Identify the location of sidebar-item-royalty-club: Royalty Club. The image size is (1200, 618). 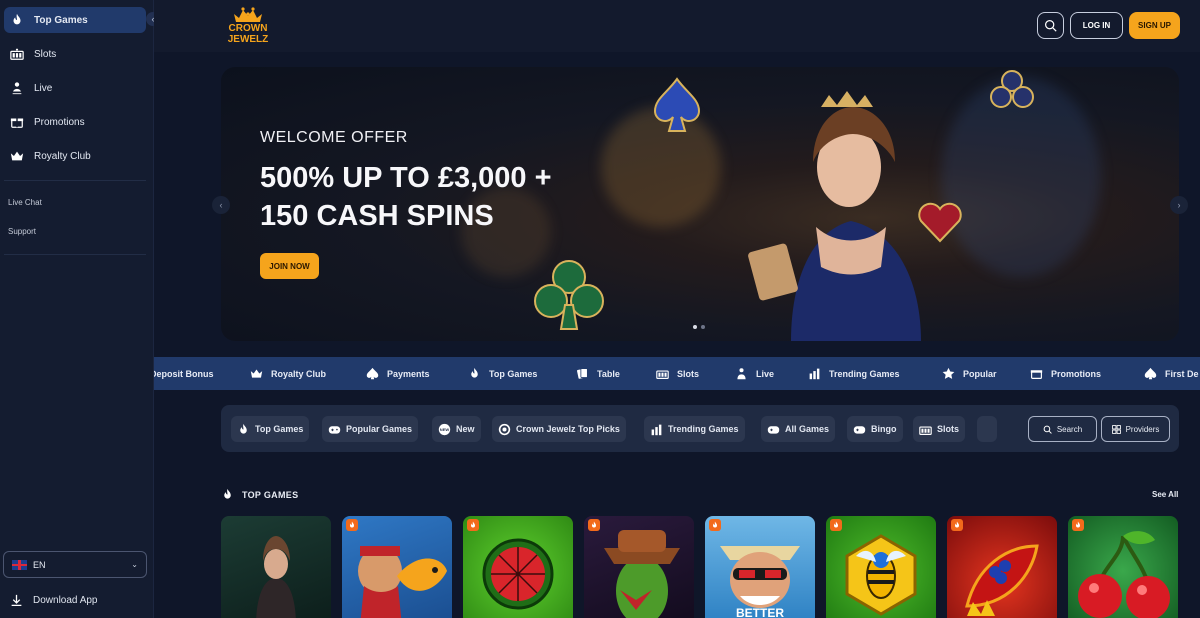
(75, 156).